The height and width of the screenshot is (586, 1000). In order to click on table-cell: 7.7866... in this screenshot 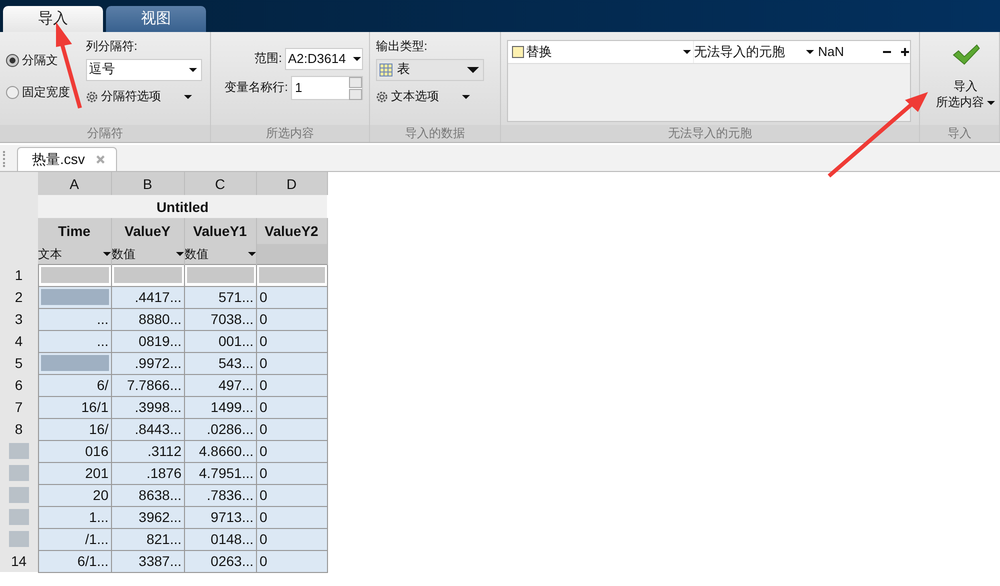, I will do `click(147, 385)`.